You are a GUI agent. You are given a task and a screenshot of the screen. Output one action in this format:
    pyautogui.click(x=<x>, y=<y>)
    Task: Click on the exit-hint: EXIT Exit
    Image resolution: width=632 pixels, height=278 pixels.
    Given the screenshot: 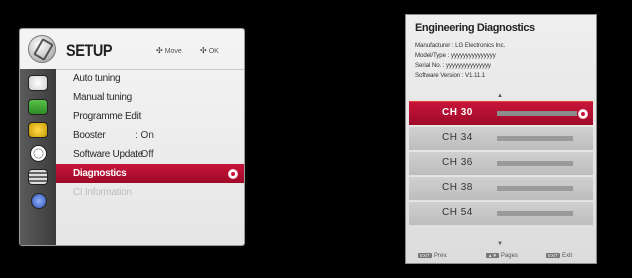 What is the action you would take?
    pyautogui.click(x=559, y=256)
    